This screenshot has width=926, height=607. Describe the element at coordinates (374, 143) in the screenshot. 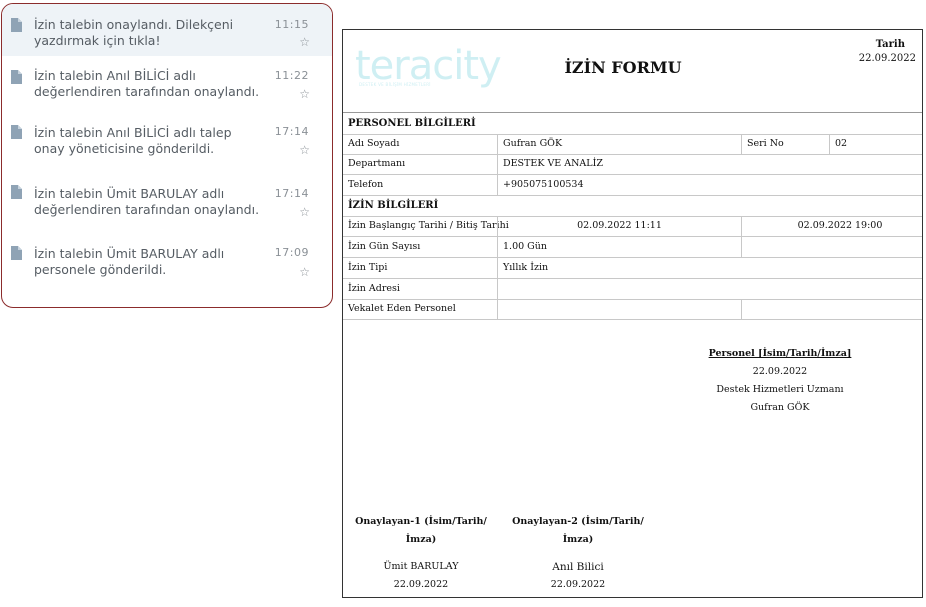

I see `field-label: Adı Soyadı` at that location.